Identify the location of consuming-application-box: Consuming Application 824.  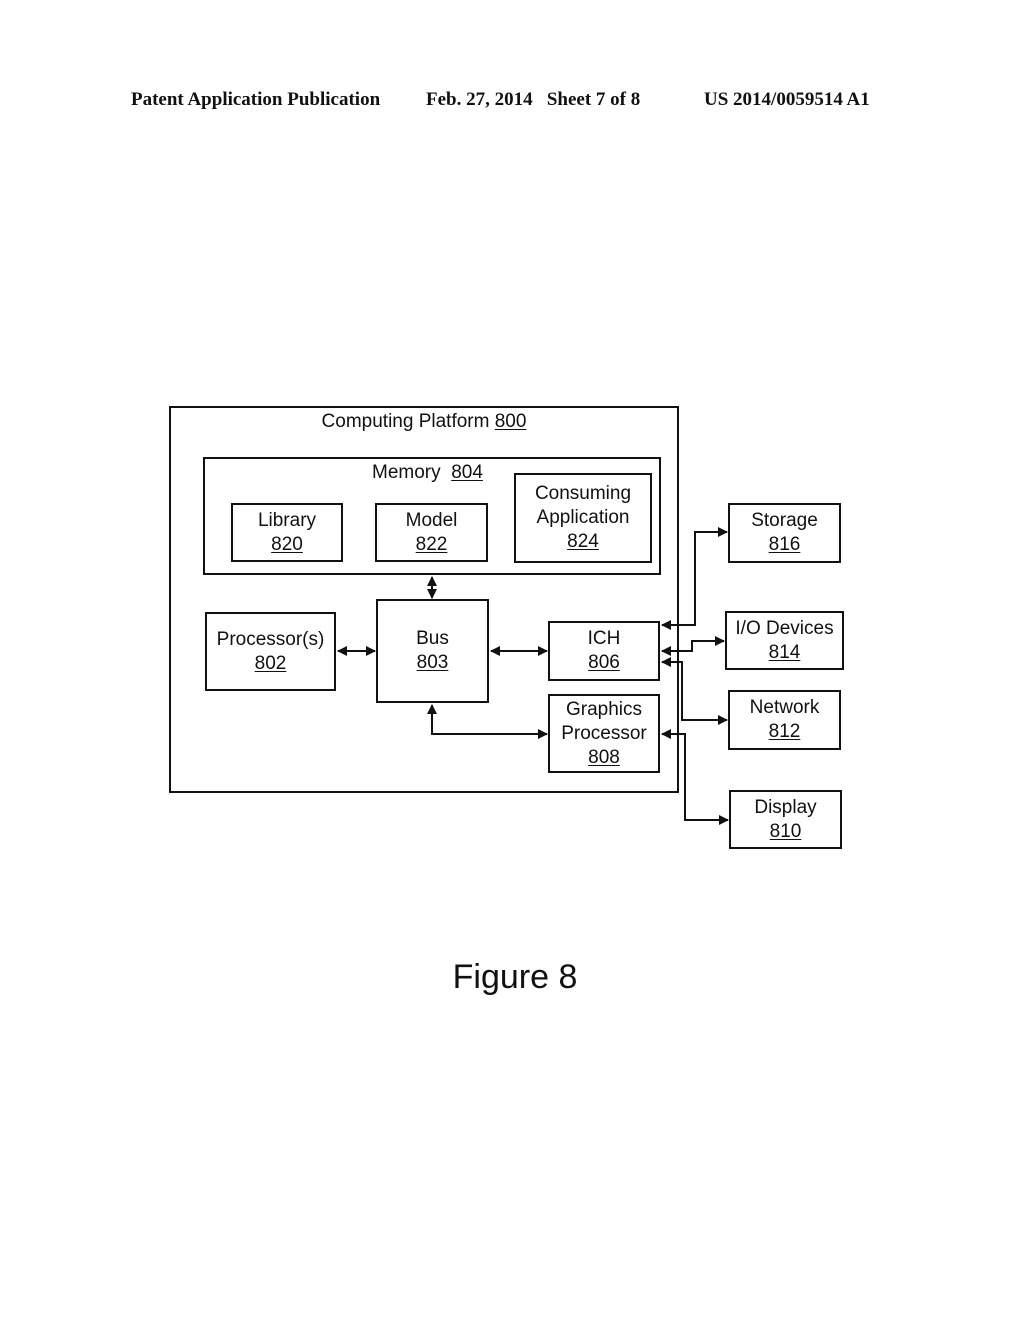
(583, 518).